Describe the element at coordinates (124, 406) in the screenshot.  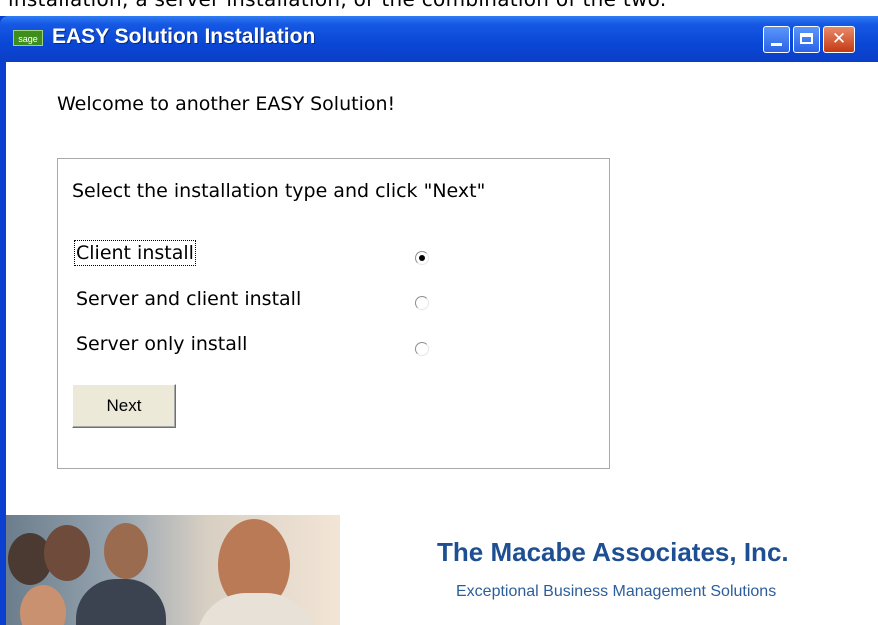
I see `next-button: Next` at that location.